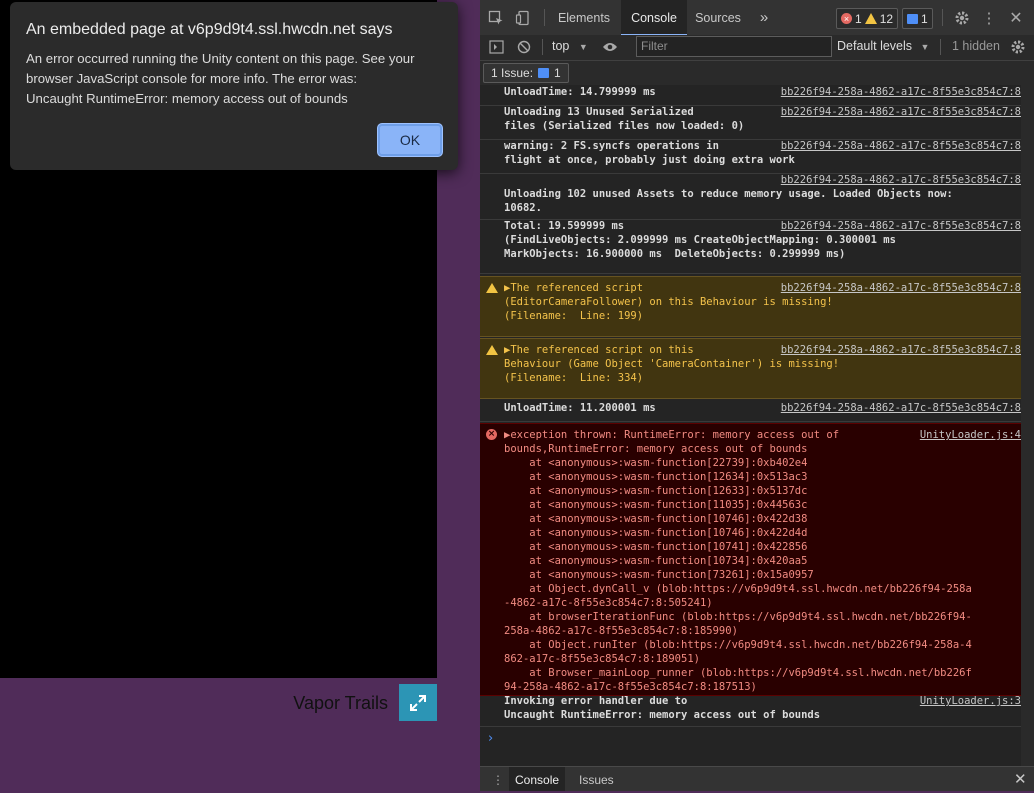  I want to click on drawer-tab-console: Console, so click(537, 779).